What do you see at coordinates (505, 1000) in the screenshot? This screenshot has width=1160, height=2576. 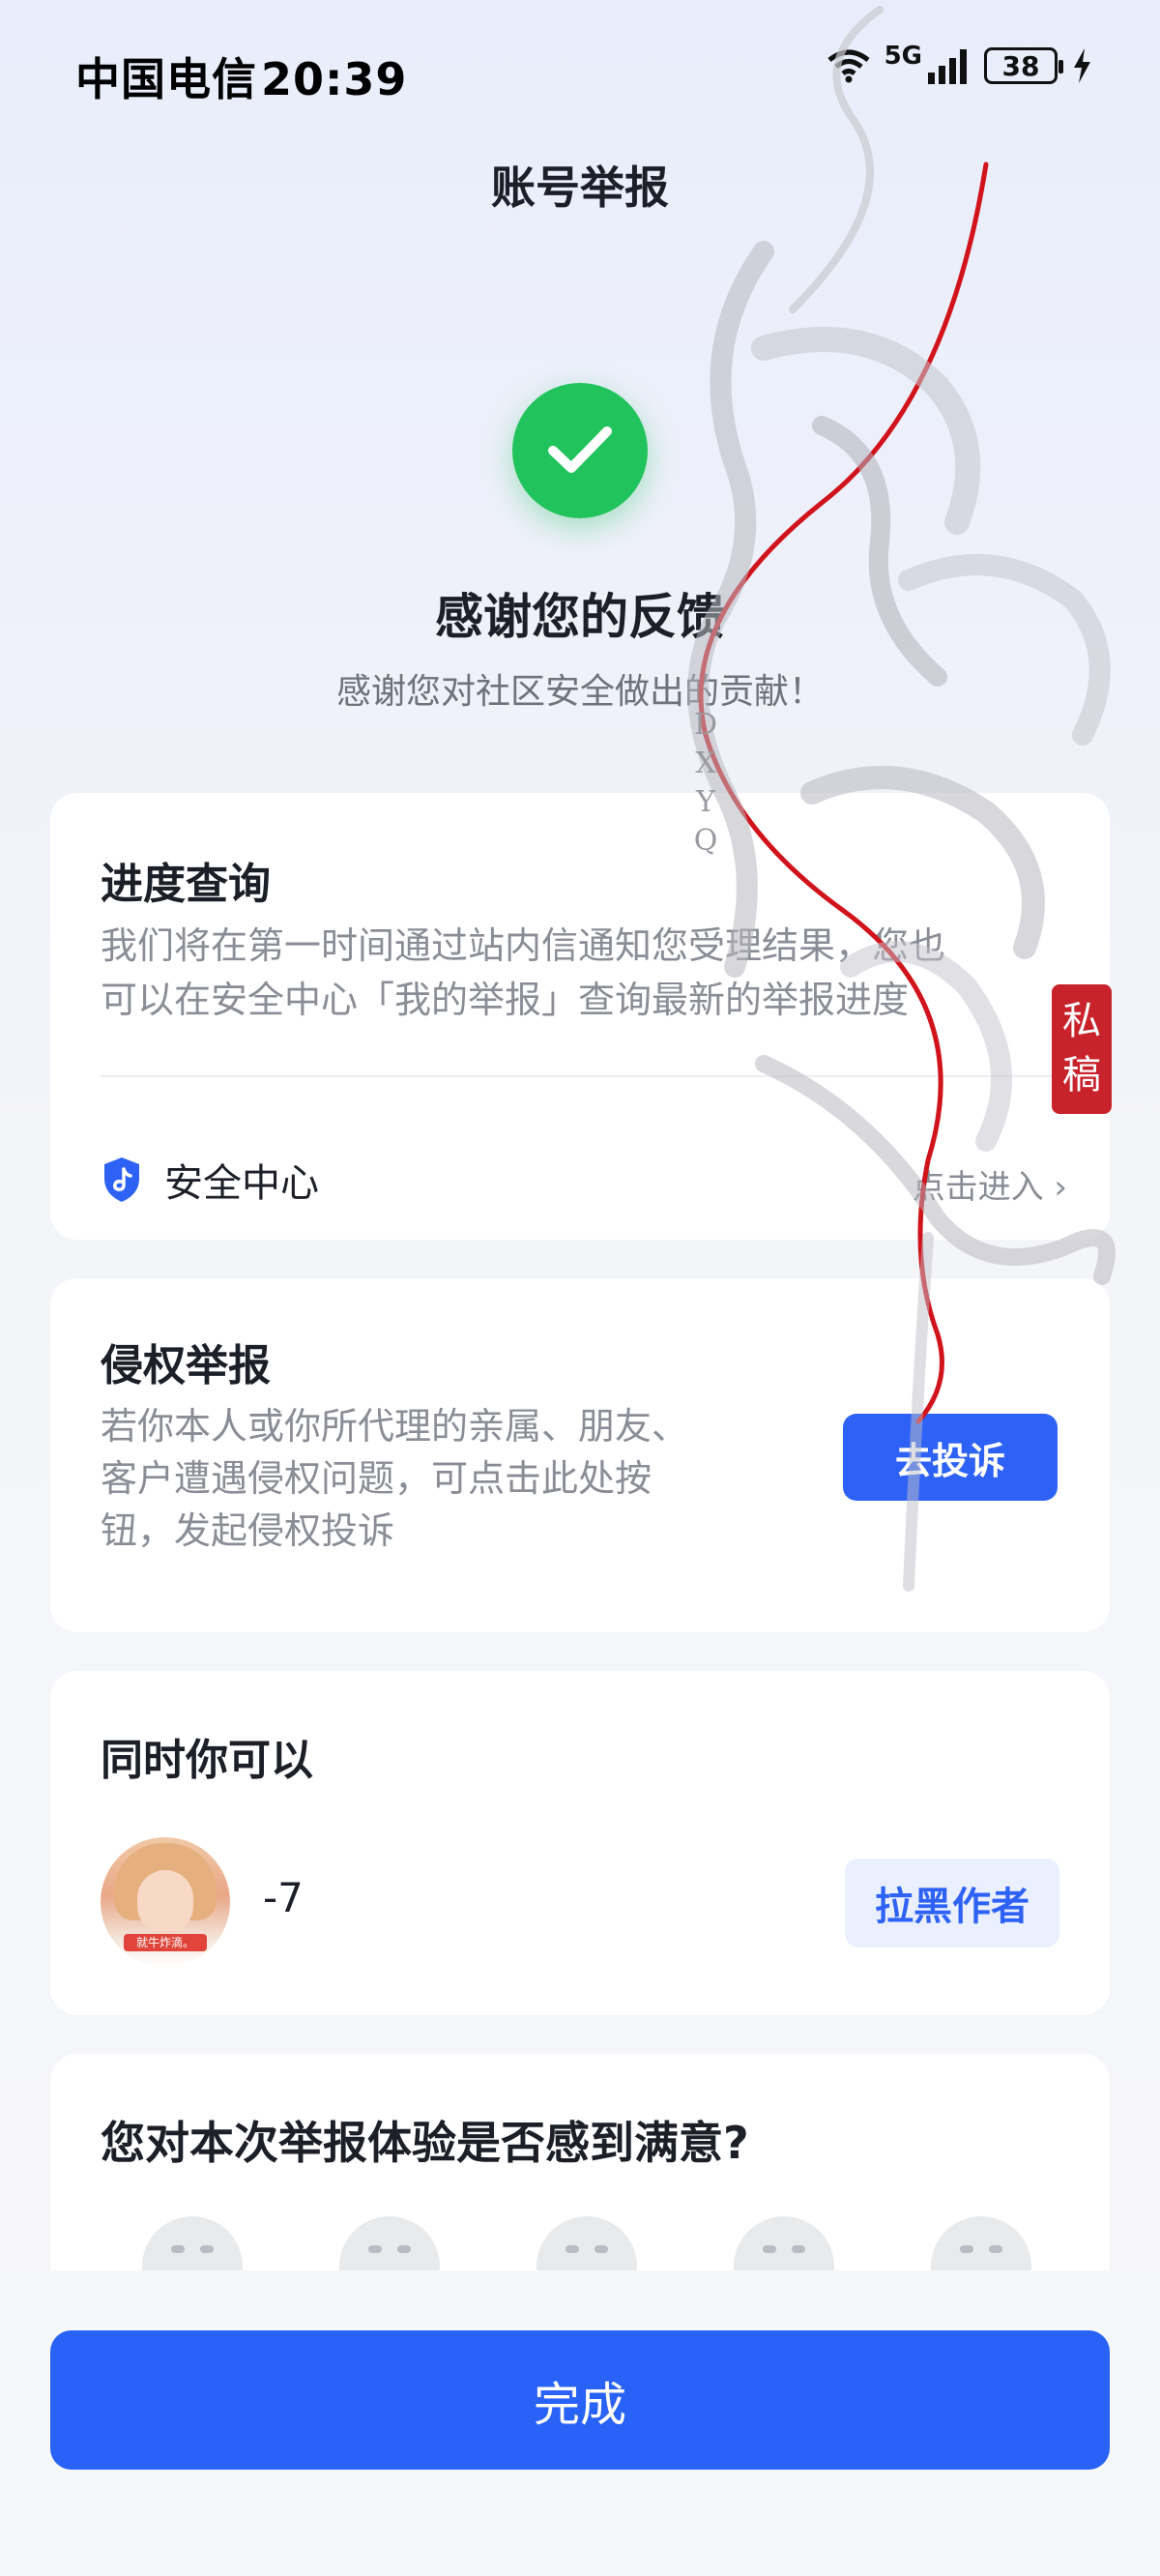 I see `progress-desc-line-2: 可以在安全中心「我的举报」查询最新的举报进度` at bounding box center [505, 1000].